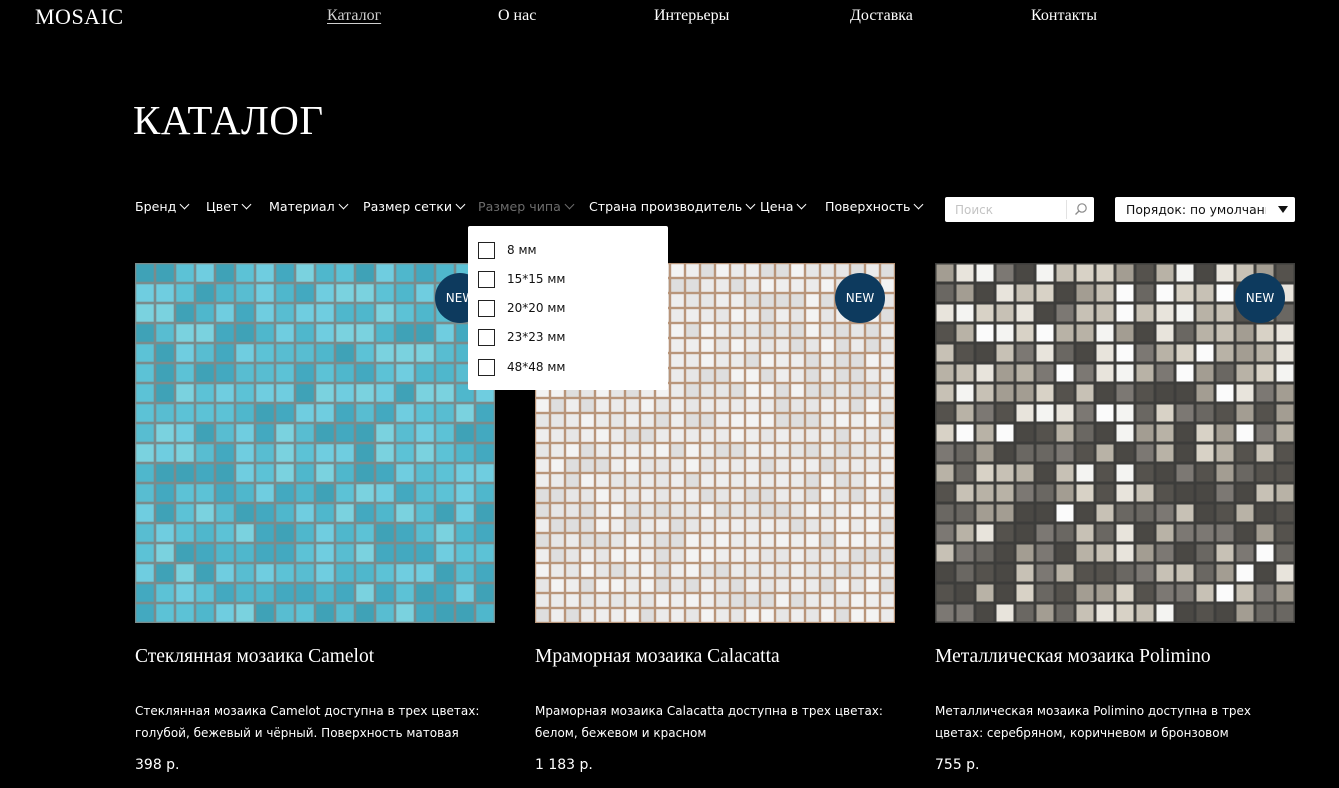  I want to click on filter-label: Материал, so click(302, 206).